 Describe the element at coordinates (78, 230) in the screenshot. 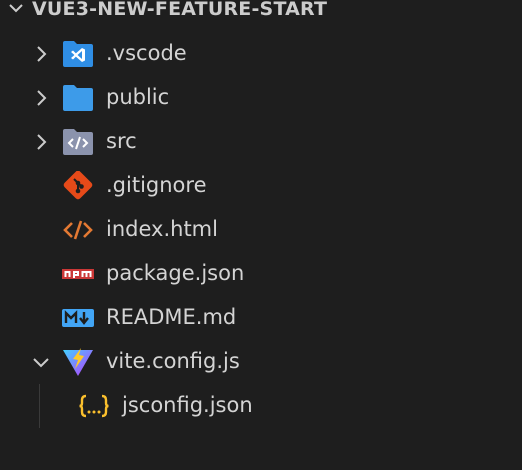

I see `html-code-icon` at that location.